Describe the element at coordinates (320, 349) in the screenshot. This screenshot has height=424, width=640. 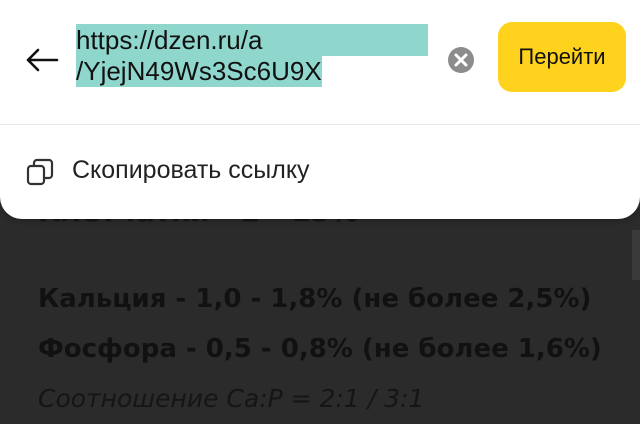
I see `article-phosphorus-line: Фосфора - 0,5 - 0,8% (не более 1,6%)` at that location.